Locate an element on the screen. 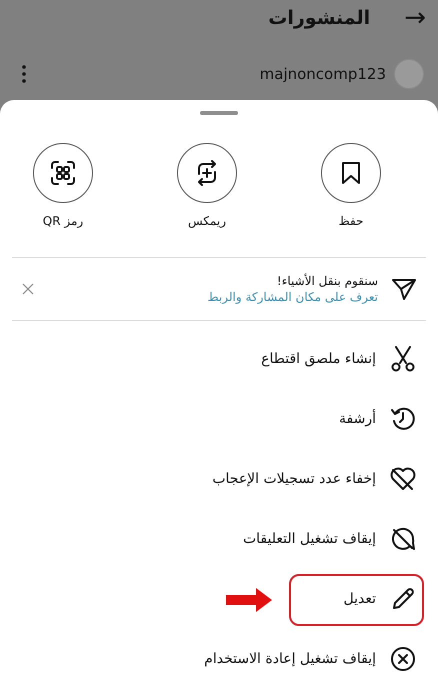 The image size is (438, 683). menu-item: إنشاء ملصق اقتطاع is located at coordinates (318, 359).